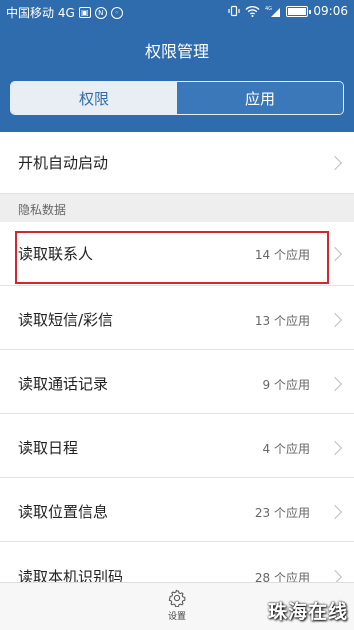 Image resolution: width=354 pixels, height=630 pixels. I want to click on settings-label: 设置, so click(176, 617).